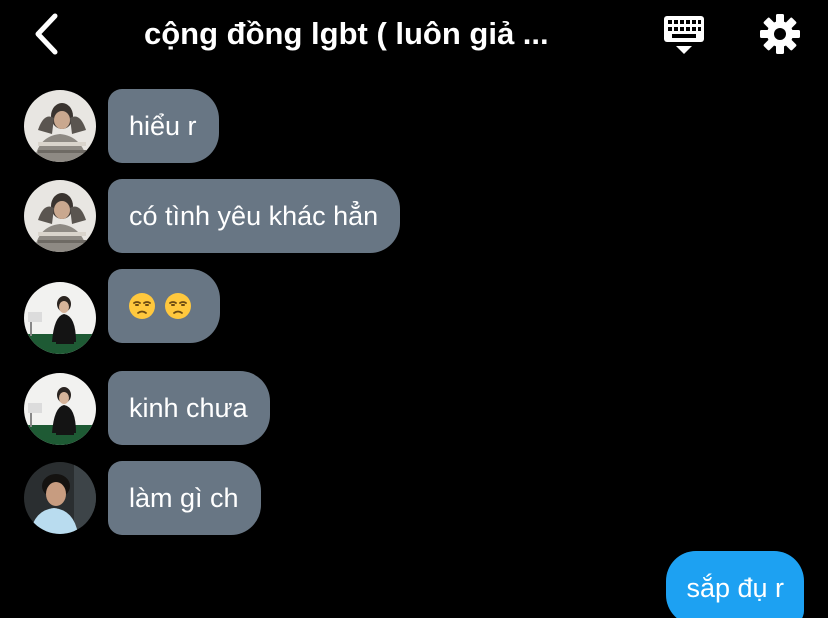 The width and height of the screenshot is (828, 618). Describe the element at coordinates (184, 498) in the screenshot. I see `incoming-message-bubble: làm gì ch` at that location.